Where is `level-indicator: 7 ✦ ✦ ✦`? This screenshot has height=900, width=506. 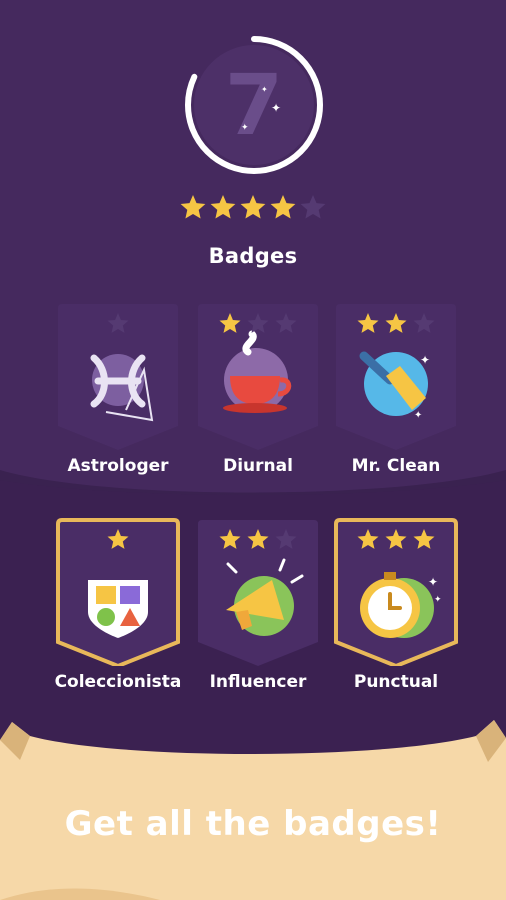 level-indicator: 7 ✦ ✦ ✦ is located at coordinates (254, 105).